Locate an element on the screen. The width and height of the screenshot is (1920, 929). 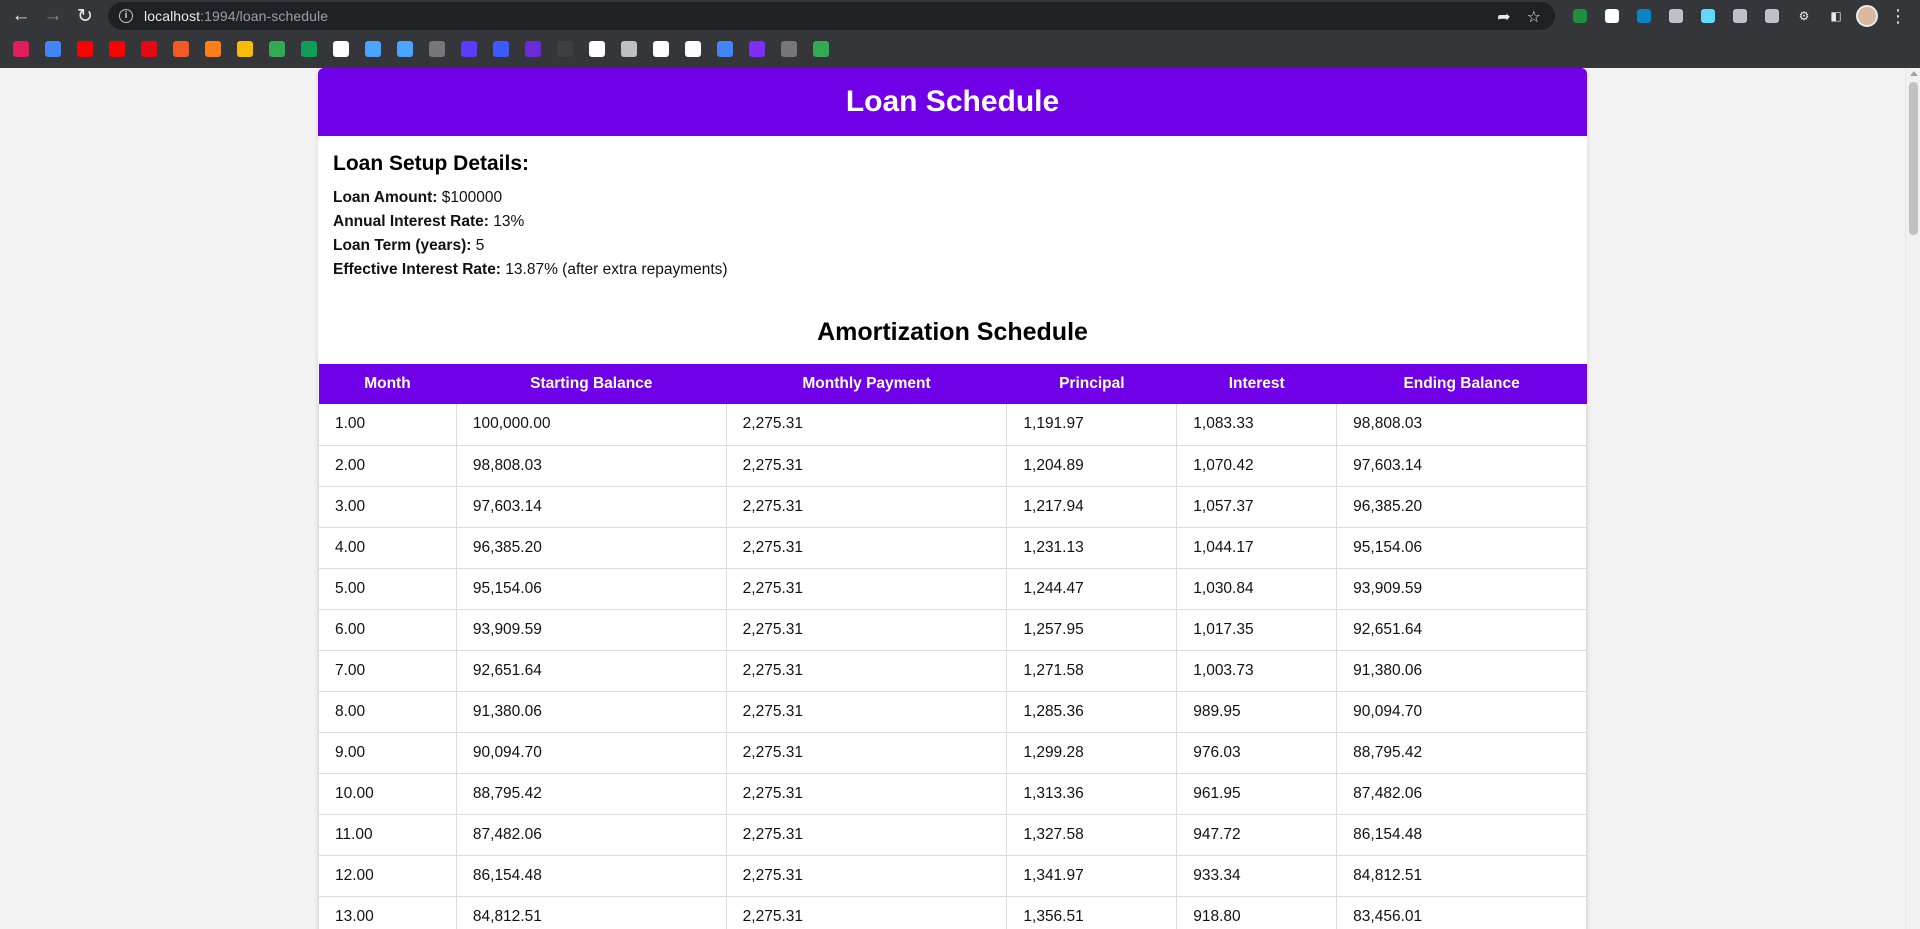
sheets-bookmark-icon is located at coordinates (309, 49).